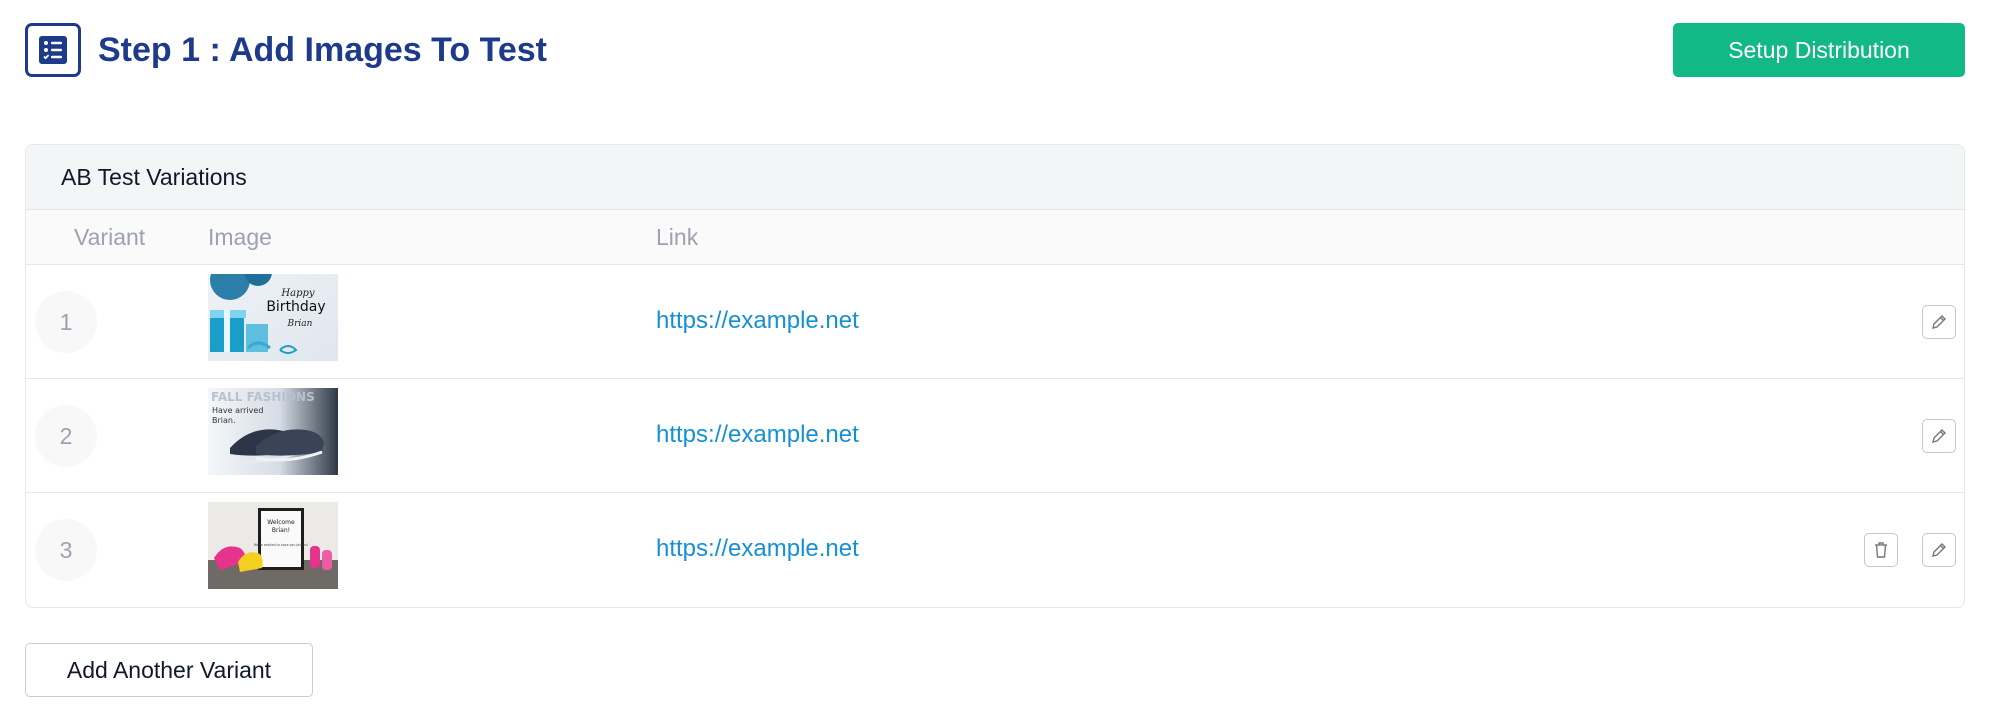  Describe the element at coordinates (273, 431) in the screenshot. I see `variant-image-thumbnail: FALL FASHIONS Have arrived Brian.` at that location.